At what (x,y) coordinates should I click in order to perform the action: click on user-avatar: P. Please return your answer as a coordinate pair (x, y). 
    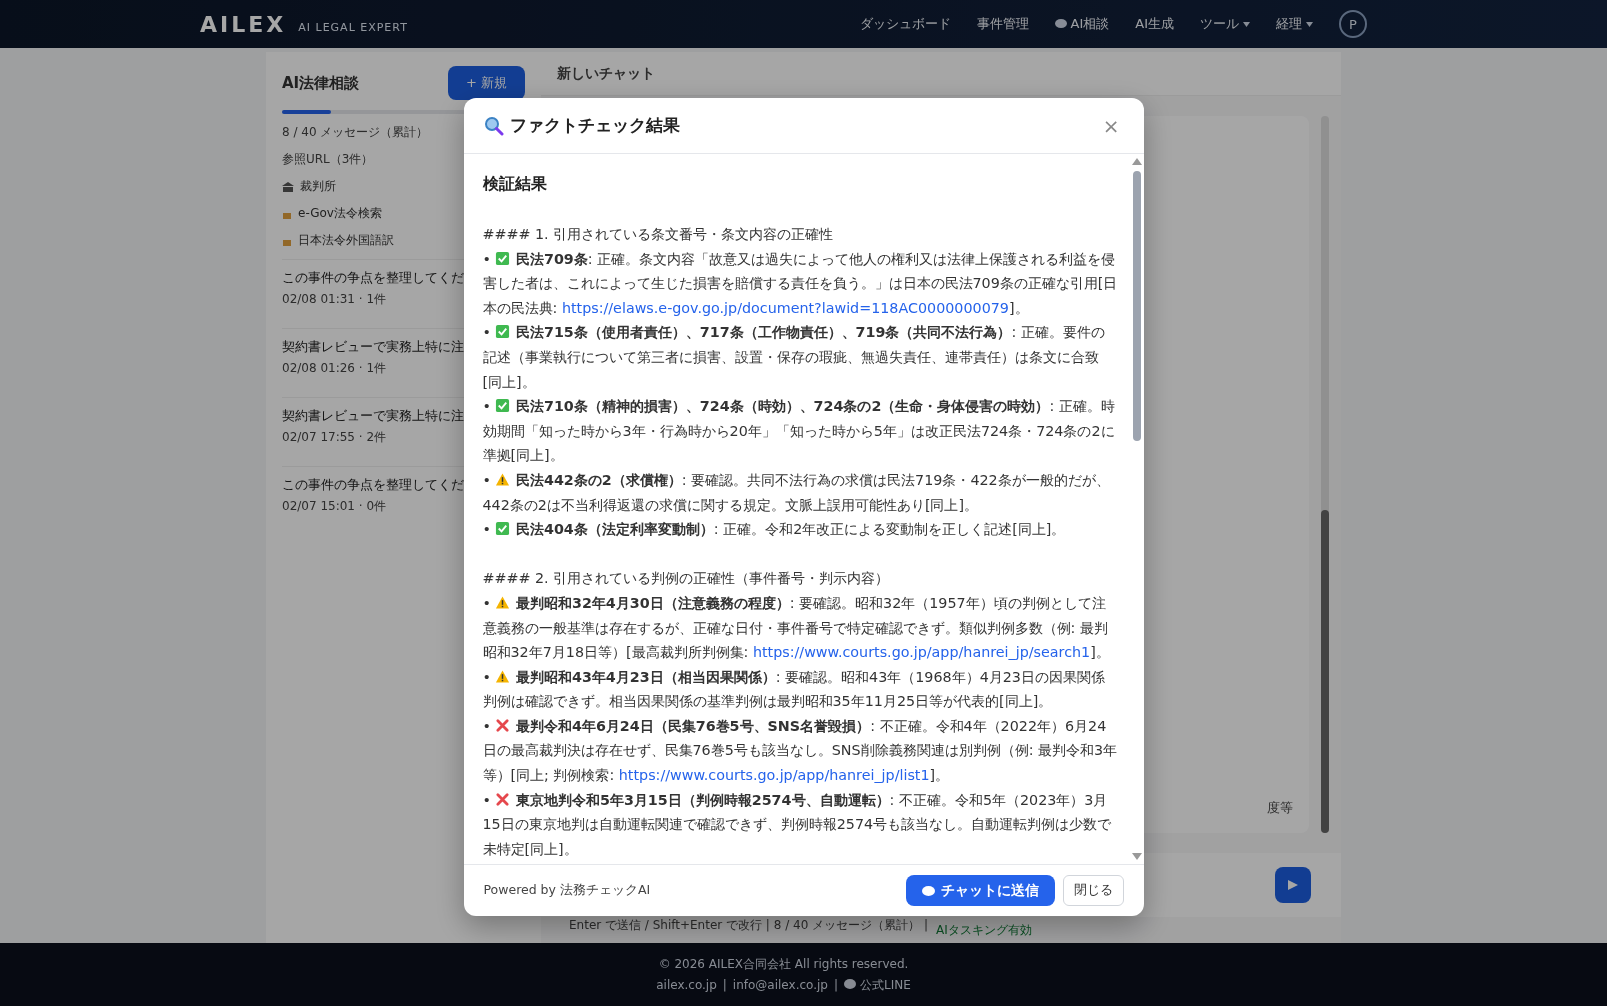
    Looking at the image, I should click on (1353, 24).